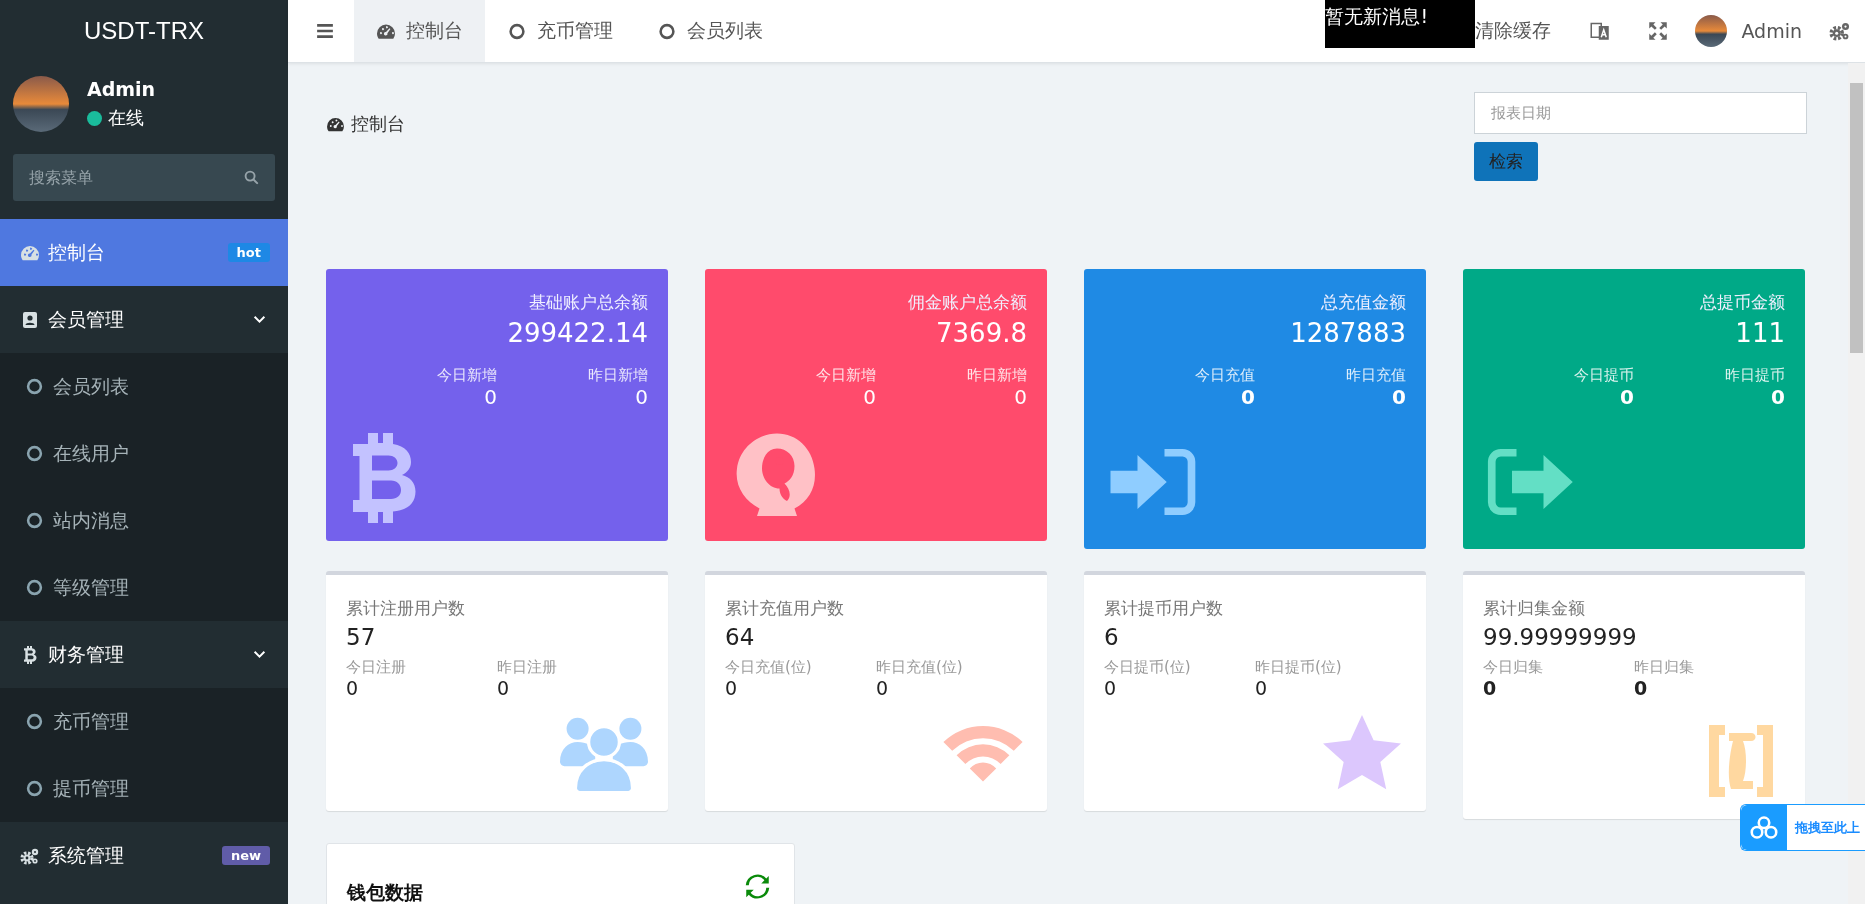 This screenshot has height=904, width=1865. I want to click on stat-label: 今日充值, so click(1224, 375).